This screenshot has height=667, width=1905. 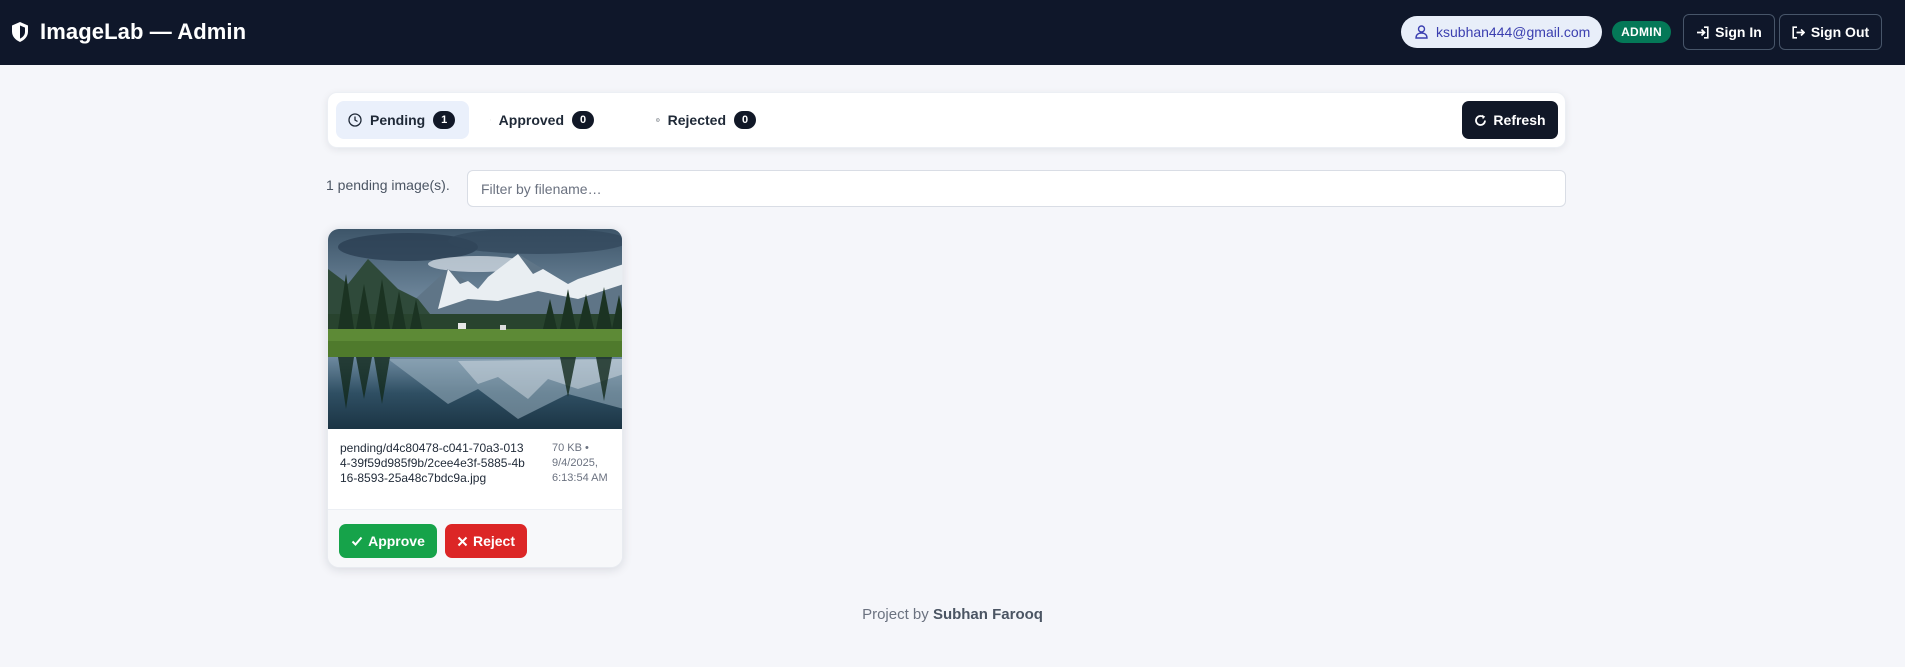 I want to click on sign-in-icon, so click(x=1703, y=32).